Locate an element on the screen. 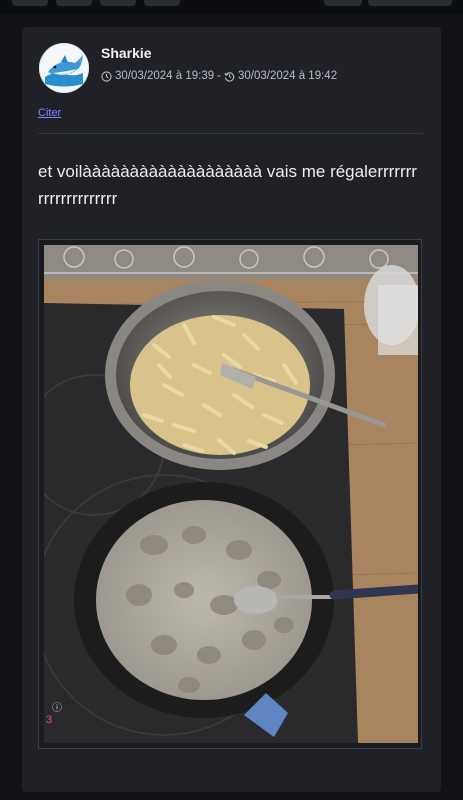 The width and height of the screenshot is (463, 800). post-author: Sharkie is located at coordinates (126, 53).